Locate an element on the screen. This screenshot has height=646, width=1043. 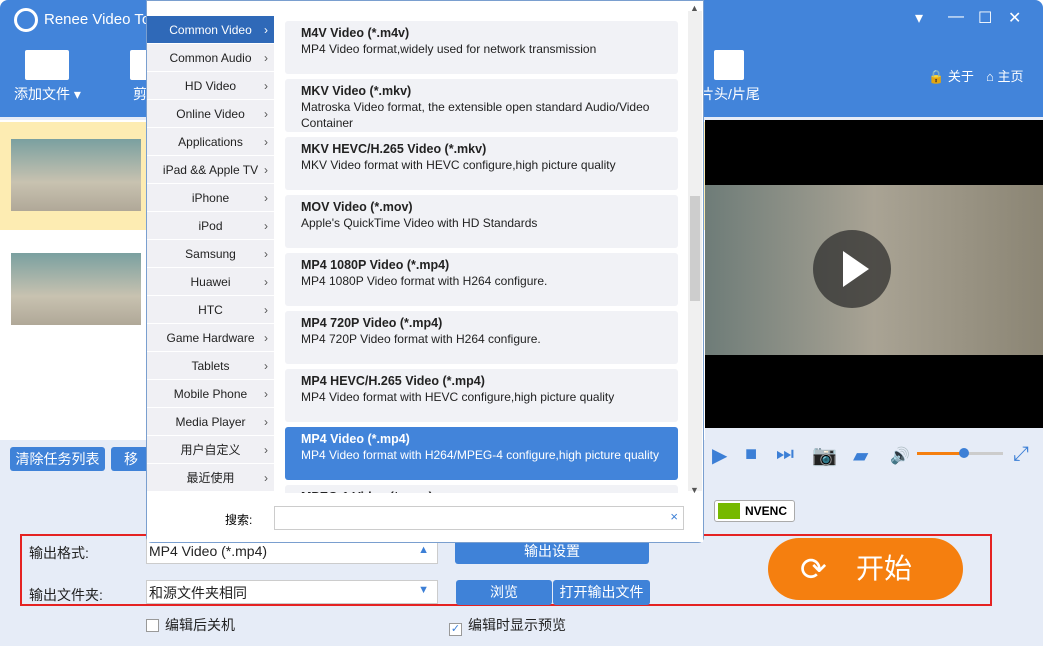
play-icon: ▶ is located at coordinates (719, 455).